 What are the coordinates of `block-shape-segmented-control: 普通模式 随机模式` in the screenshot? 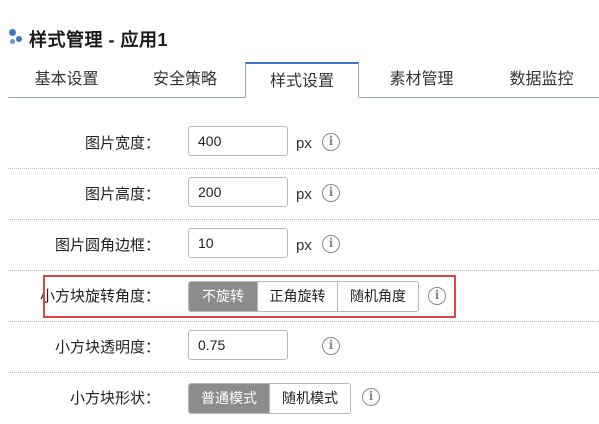 It's located at (269, 398).